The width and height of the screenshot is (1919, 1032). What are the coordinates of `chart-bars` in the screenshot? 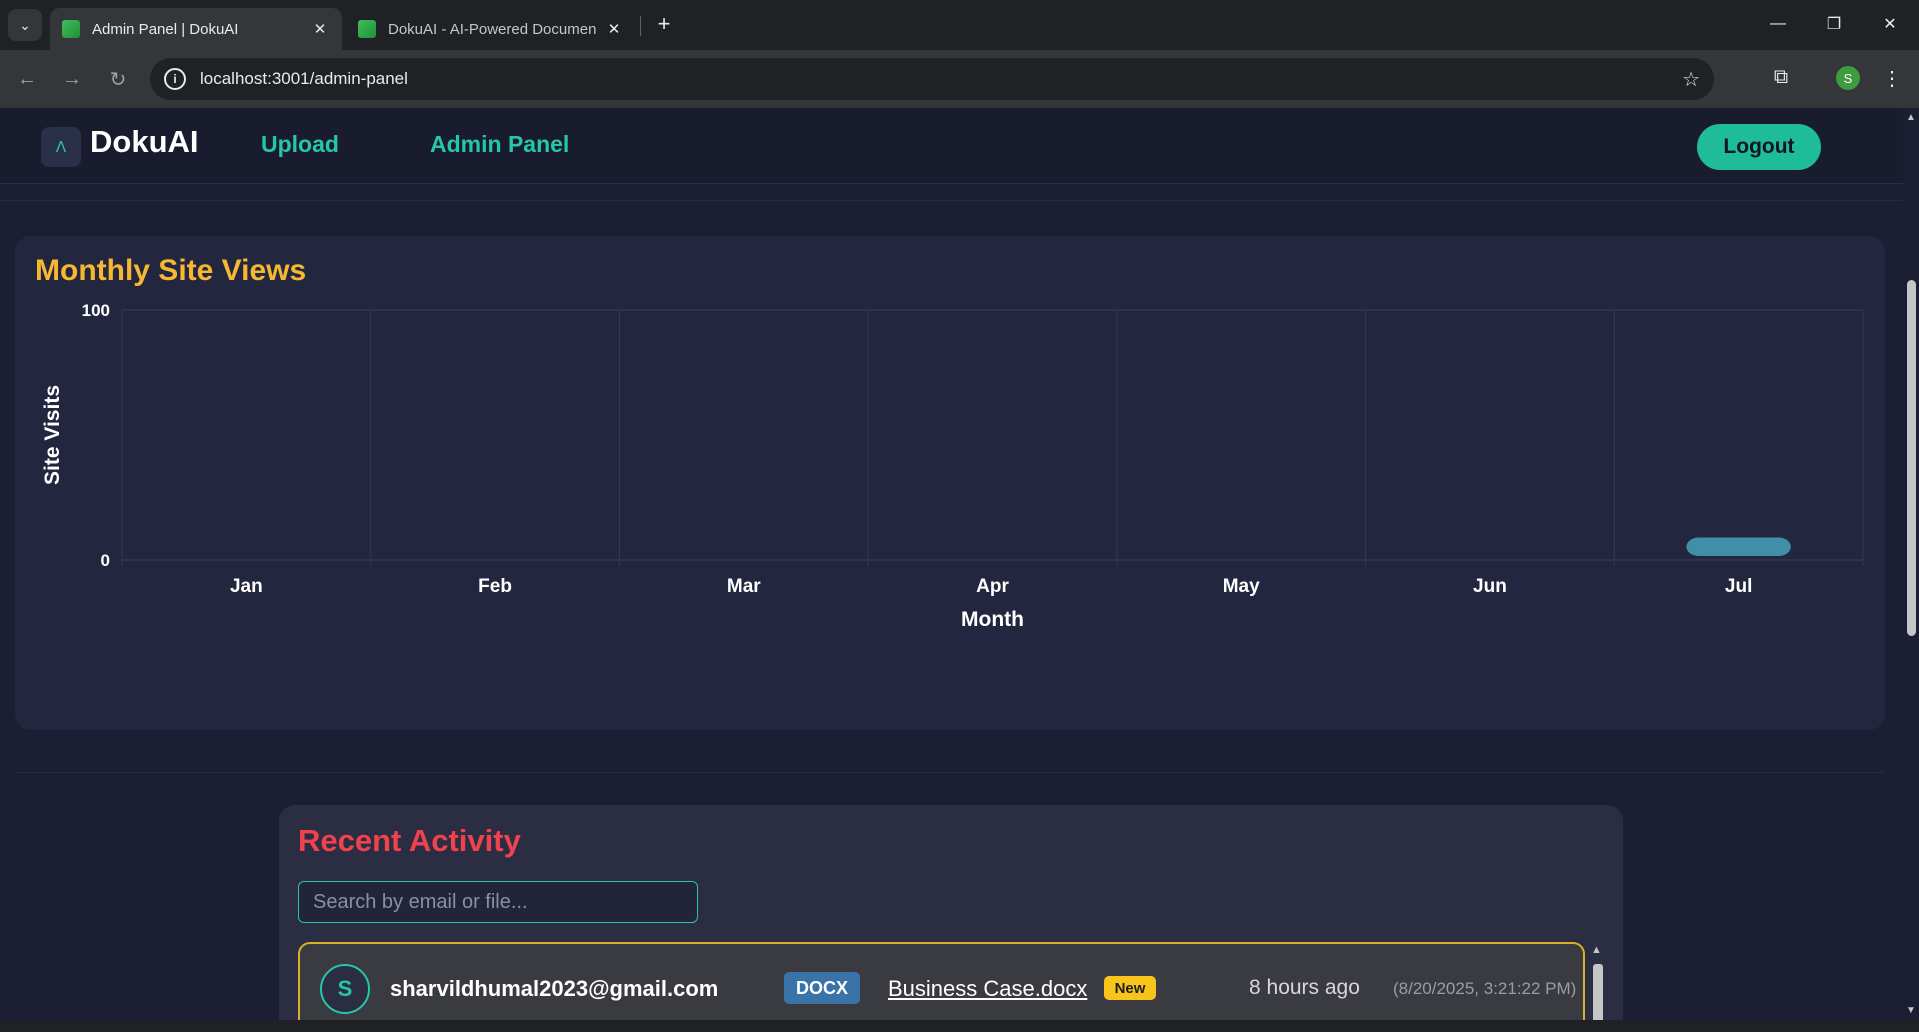 It's located at (1738, 546).